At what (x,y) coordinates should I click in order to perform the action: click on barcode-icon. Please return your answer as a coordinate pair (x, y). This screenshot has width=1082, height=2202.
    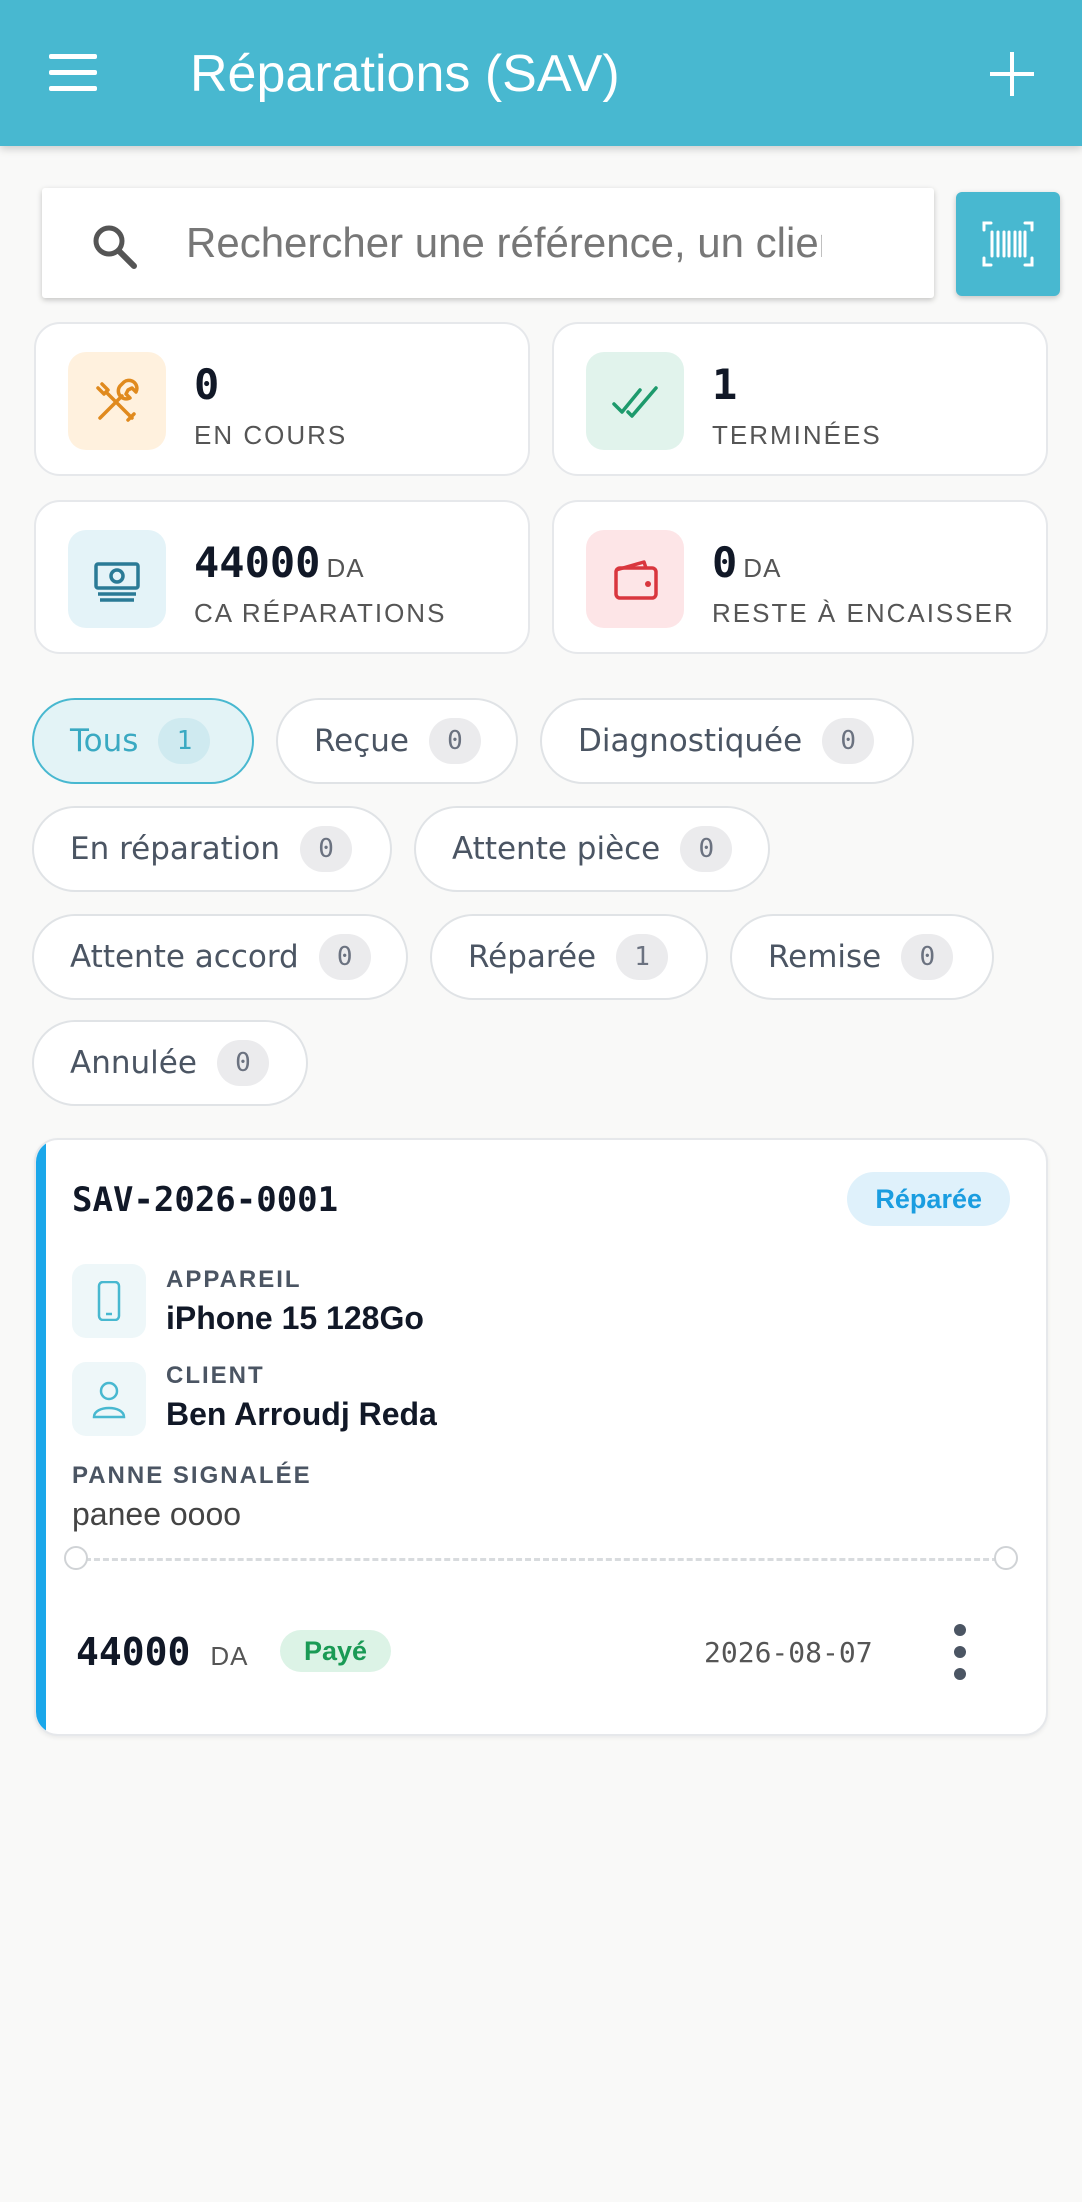
    Looking at the image, I should click on (1008, 244).